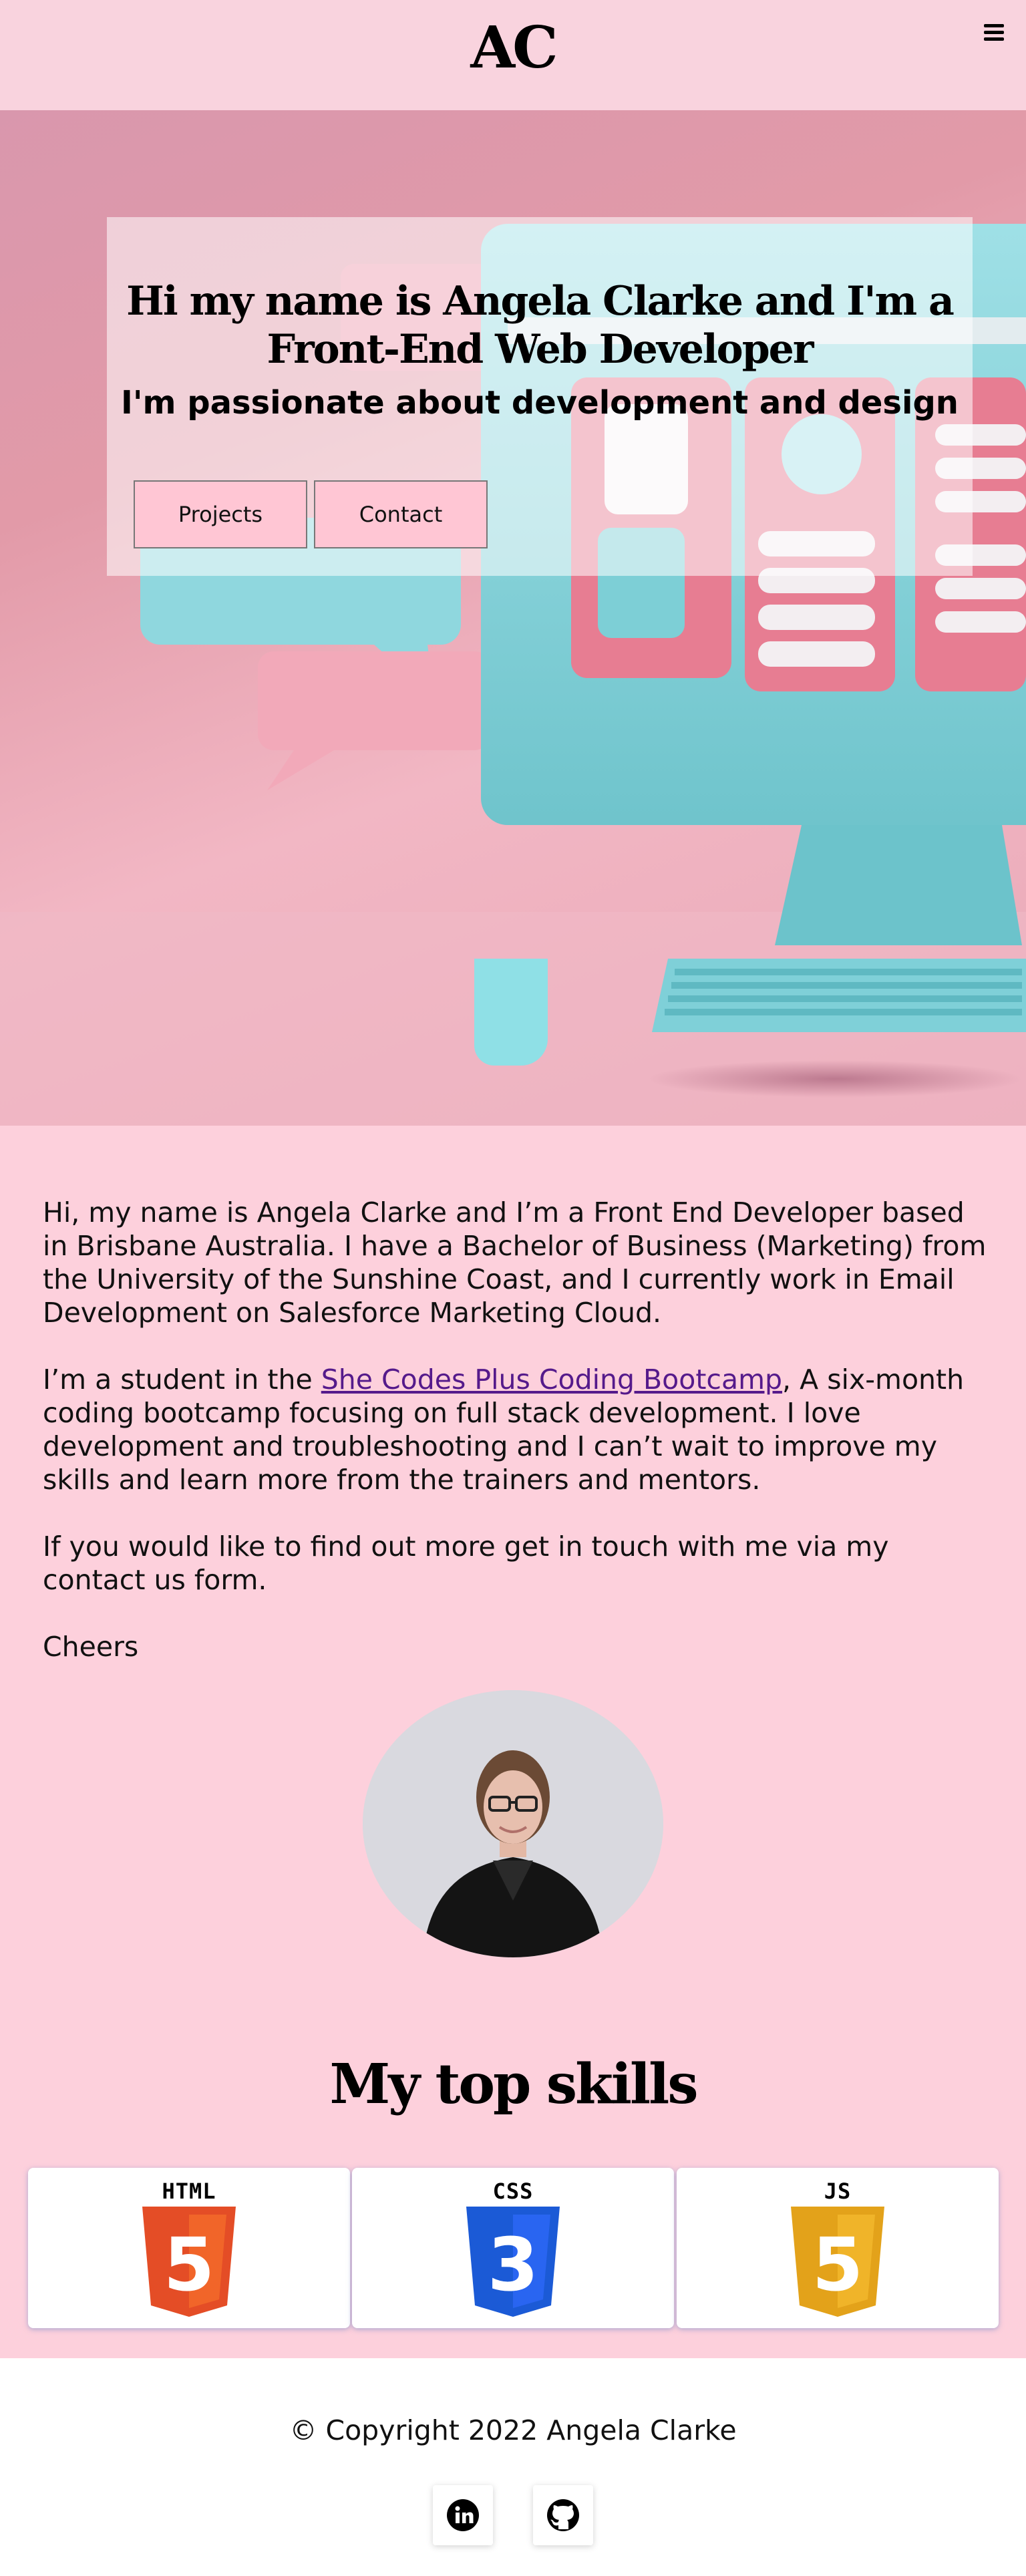 The width and height of the screenshot is (1026, 2576). I want to click on person-illustration, so click(513, 1823).